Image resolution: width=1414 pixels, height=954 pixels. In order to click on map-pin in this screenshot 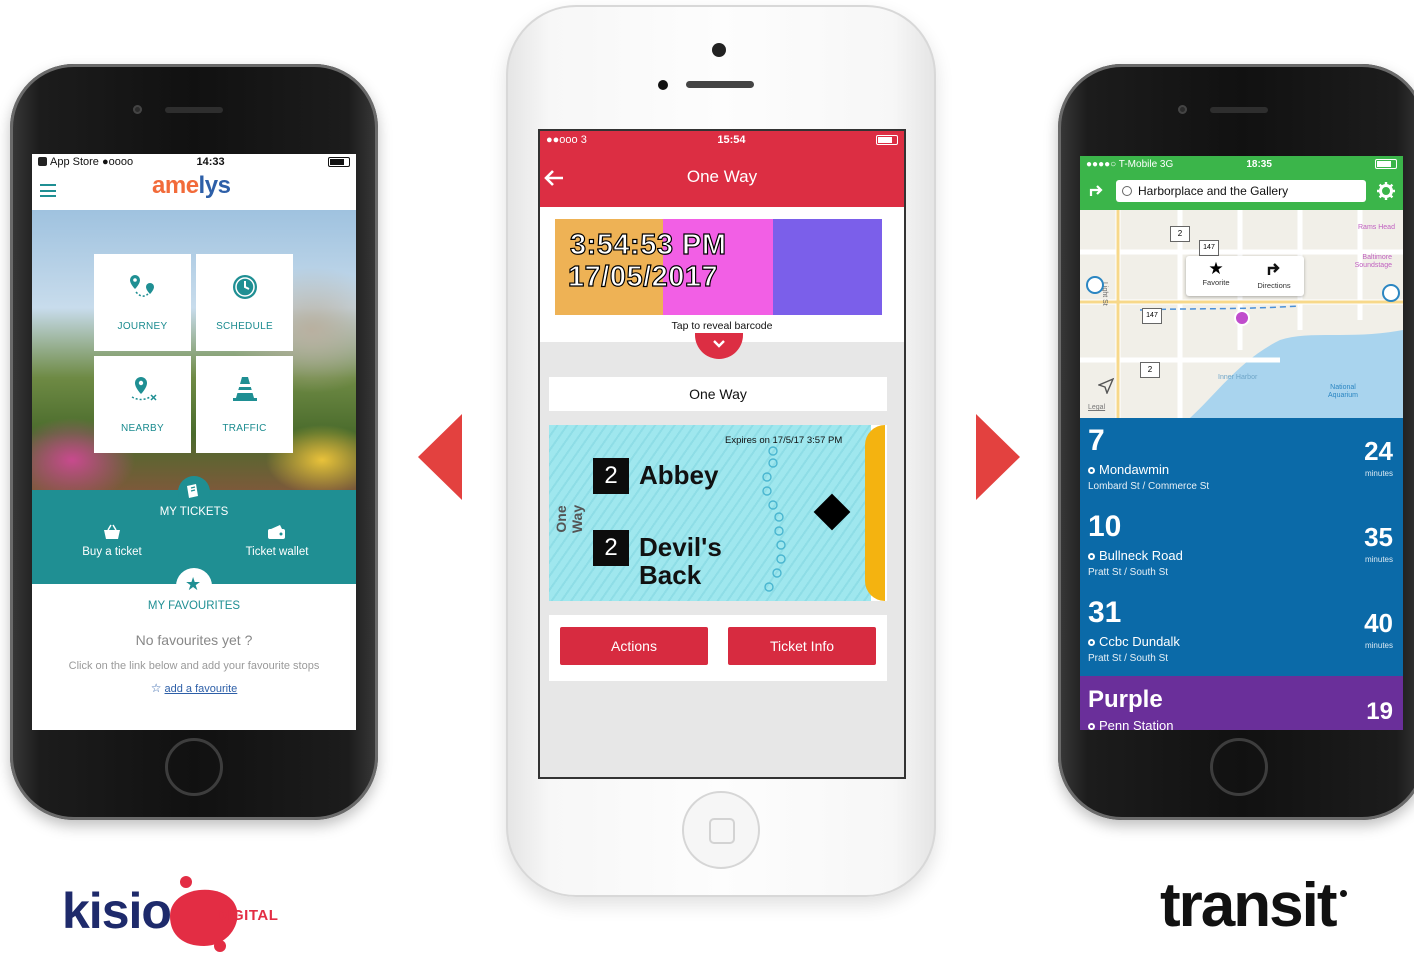, I will do `click(1242, 318)`.